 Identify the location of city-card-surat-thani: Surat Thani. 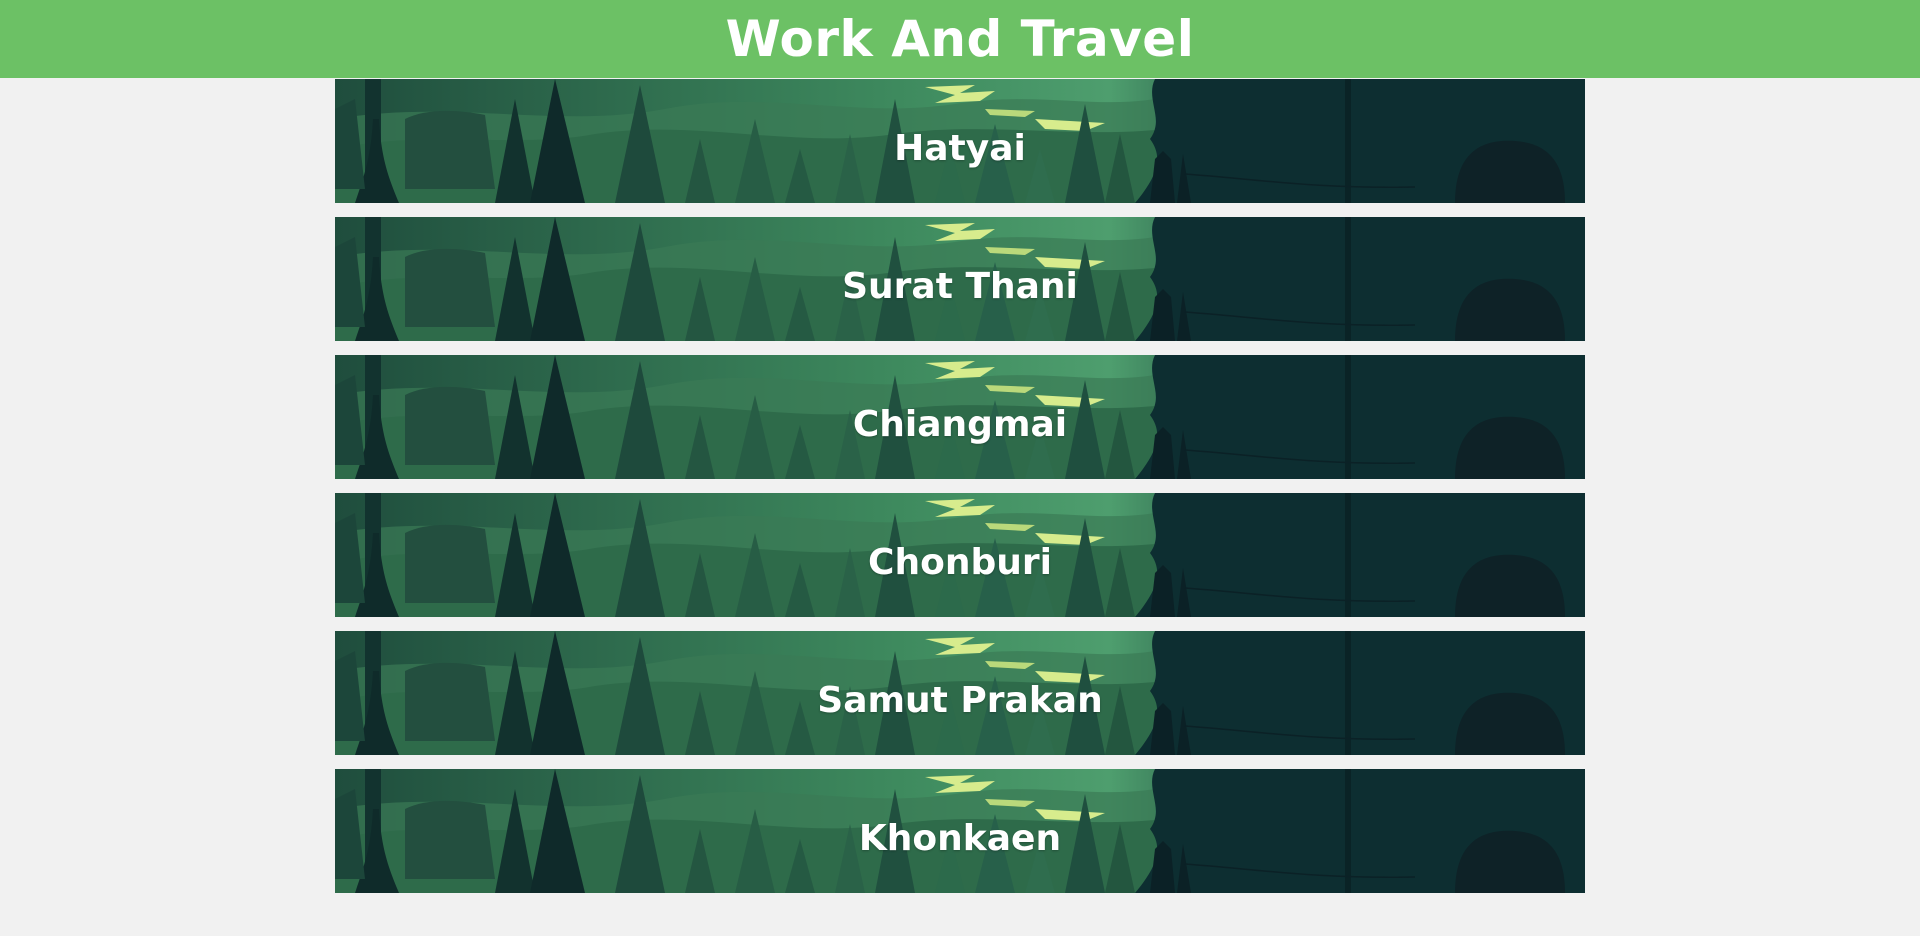
(960, 279).